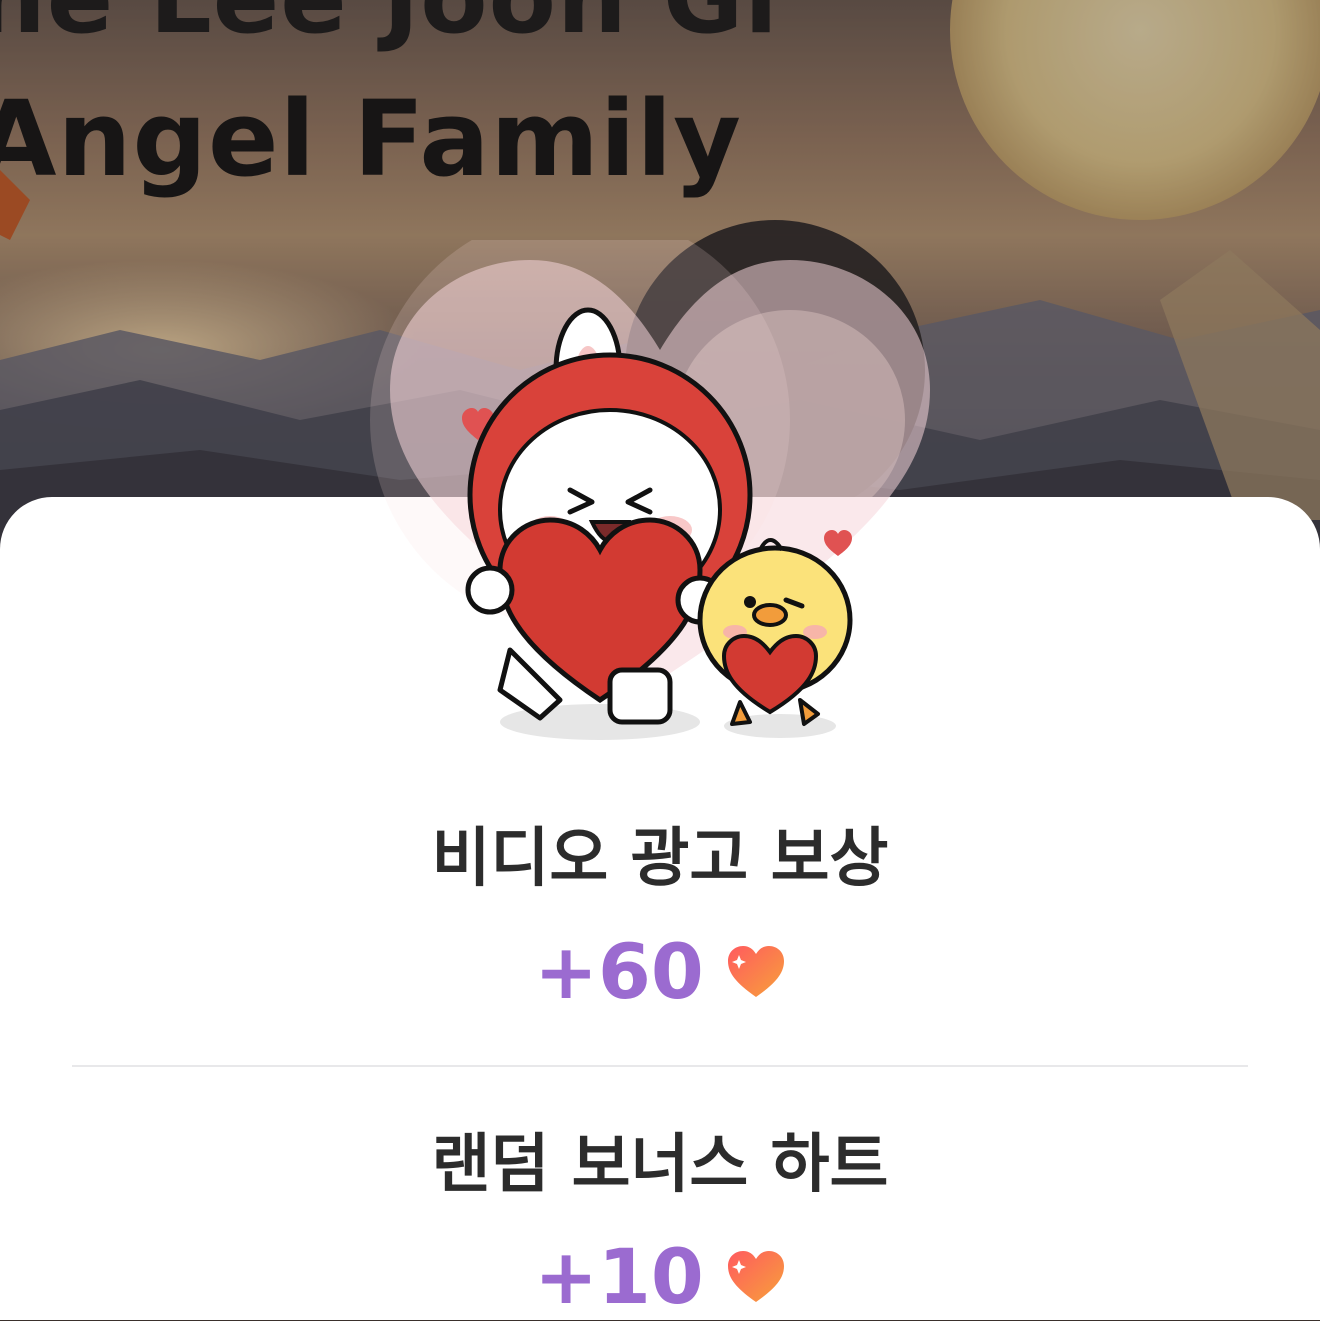  I want to click on reward-video-ad: +60, so click(660, 971).